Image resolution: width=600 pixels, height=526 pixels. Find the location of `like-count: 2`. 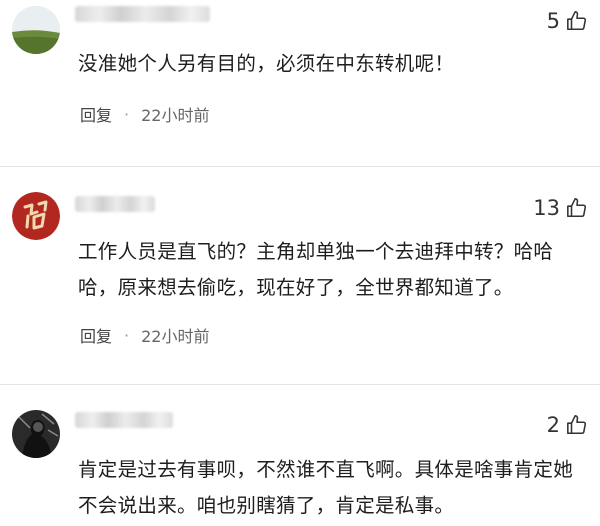

like-count: 2 is located at coordinates (553, 425).